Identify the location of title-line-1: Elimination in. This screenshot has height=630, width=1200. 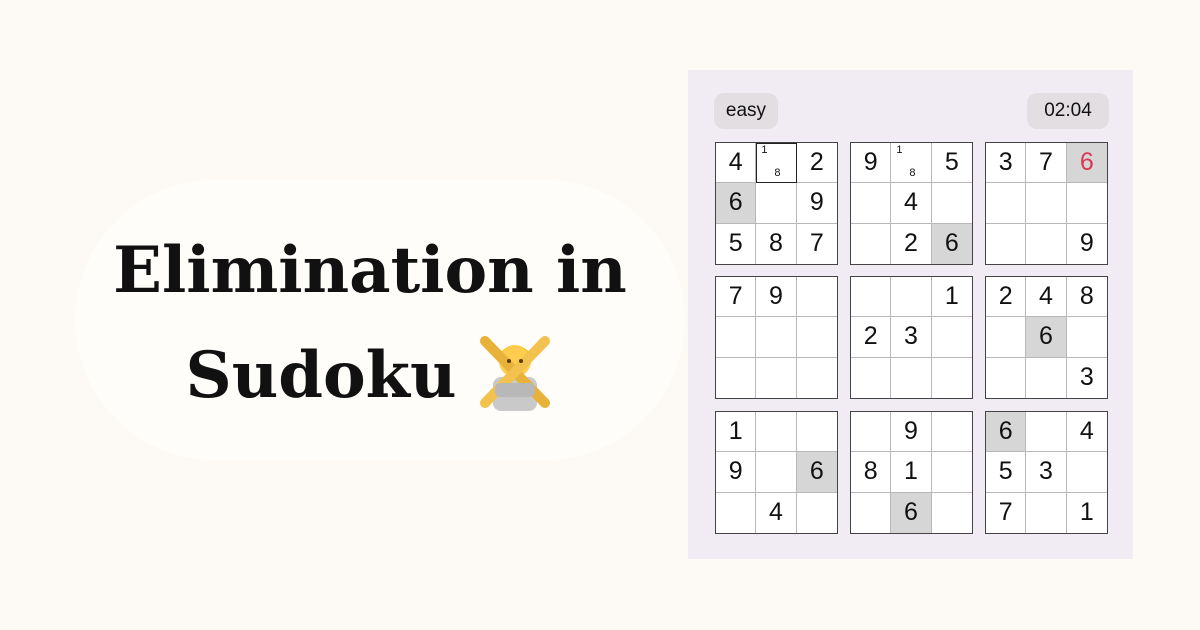
(370, 270).